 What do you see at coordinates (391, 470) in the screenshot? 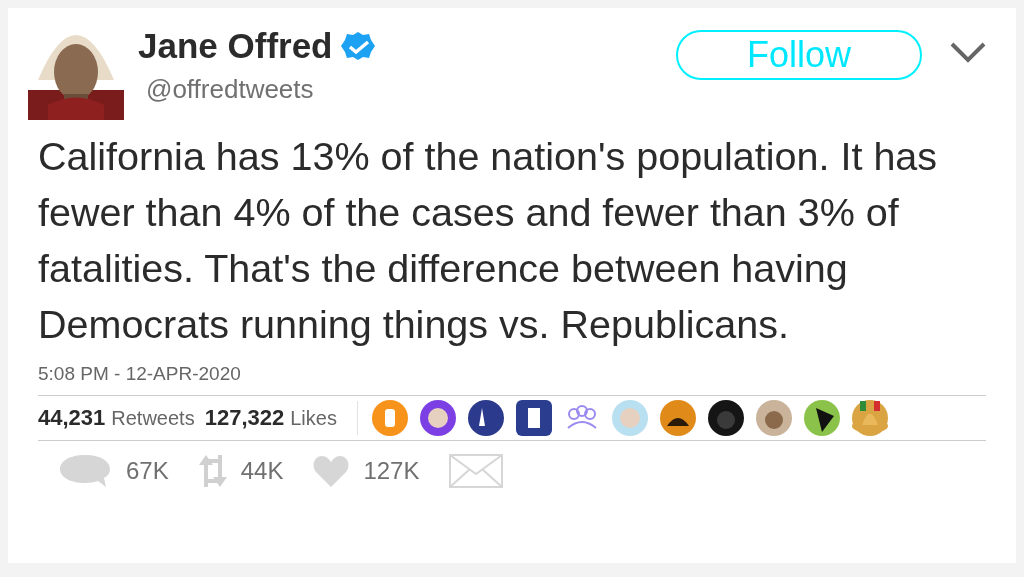
I see `action-count: 127K` at bounding box center [391, 470].